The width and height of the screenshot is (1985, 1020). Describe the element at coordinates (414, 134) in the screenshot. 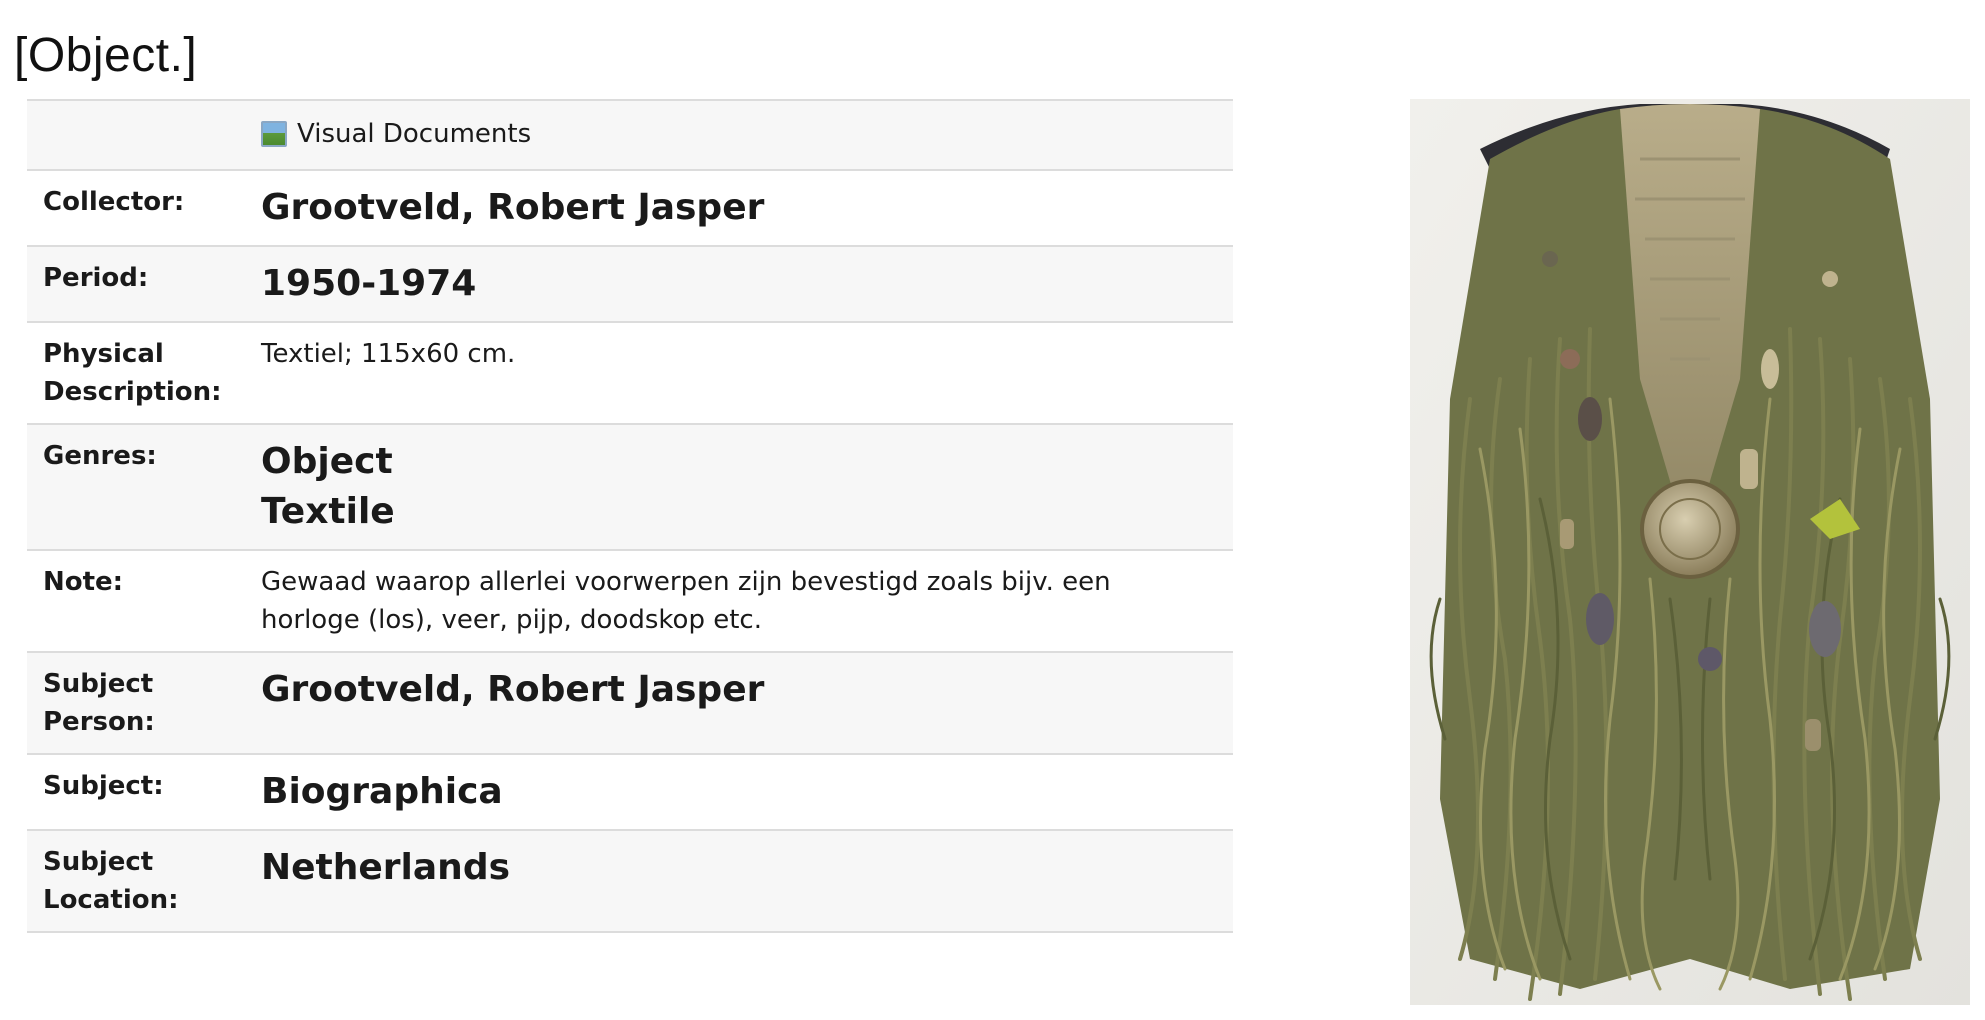

I see `visual-documents-label: Visual Documents` at that location.